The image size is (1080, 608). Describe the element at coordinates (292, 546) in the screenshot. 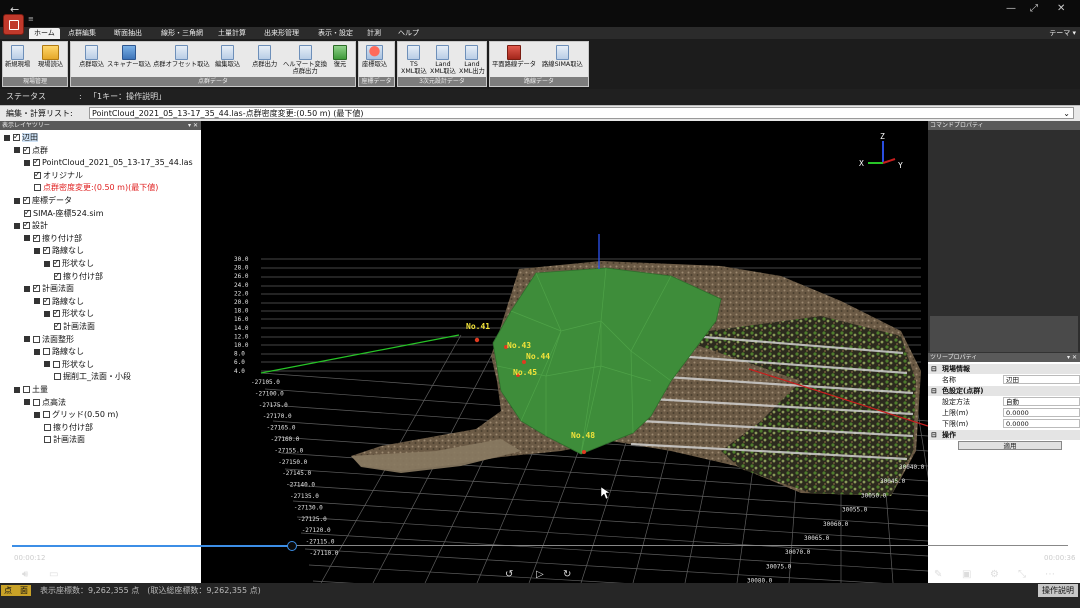

I see `timeline-knob` at that location.